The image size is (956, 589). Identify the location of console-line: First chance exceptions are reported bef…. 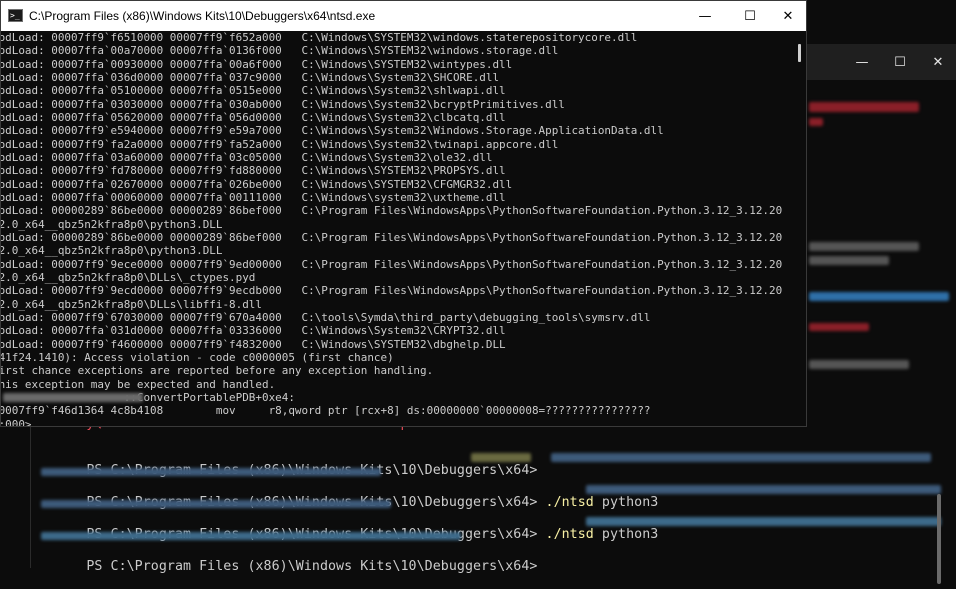
(217, 371).